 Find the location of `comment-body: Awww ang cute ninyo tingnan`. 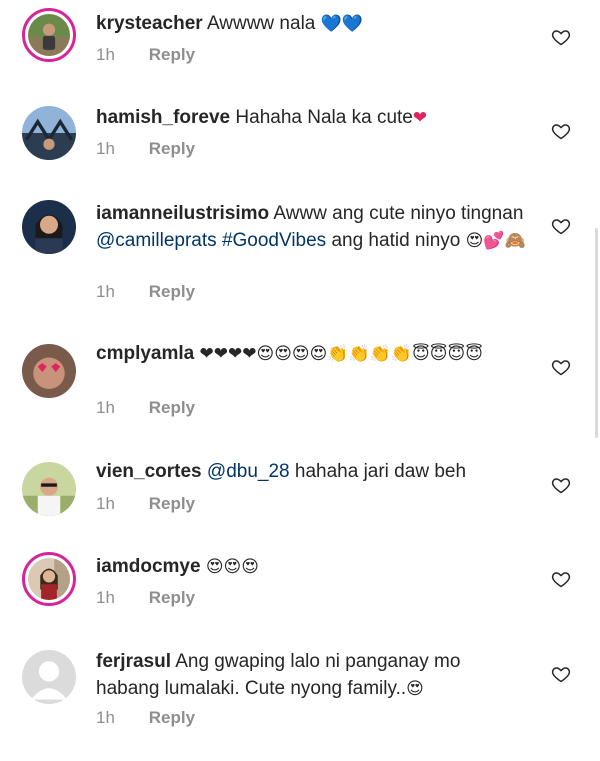

comment-body: Awww ang cute ninyo tingnan is located at coordinates (398, 213).